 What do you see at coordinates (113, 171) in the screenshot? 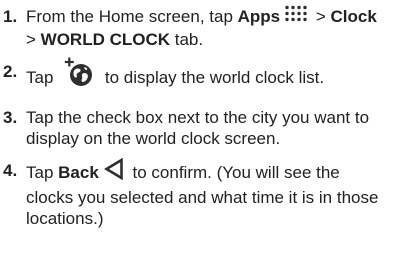
I see `back-triangle-icon` at bounding box center [113, 171].